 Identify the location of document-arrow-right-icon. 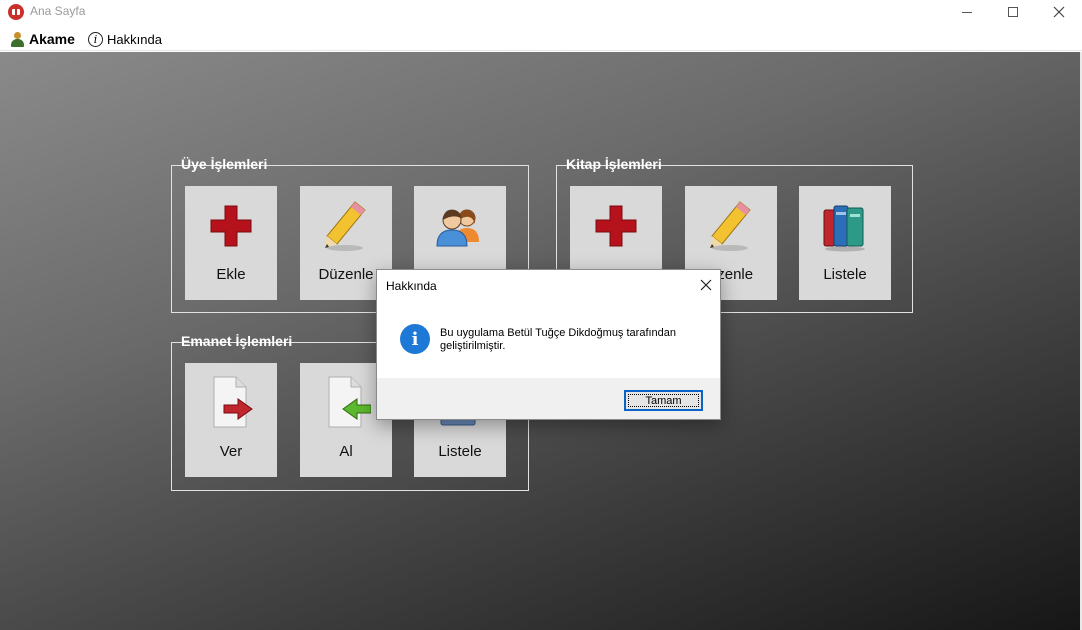
(233, 402).